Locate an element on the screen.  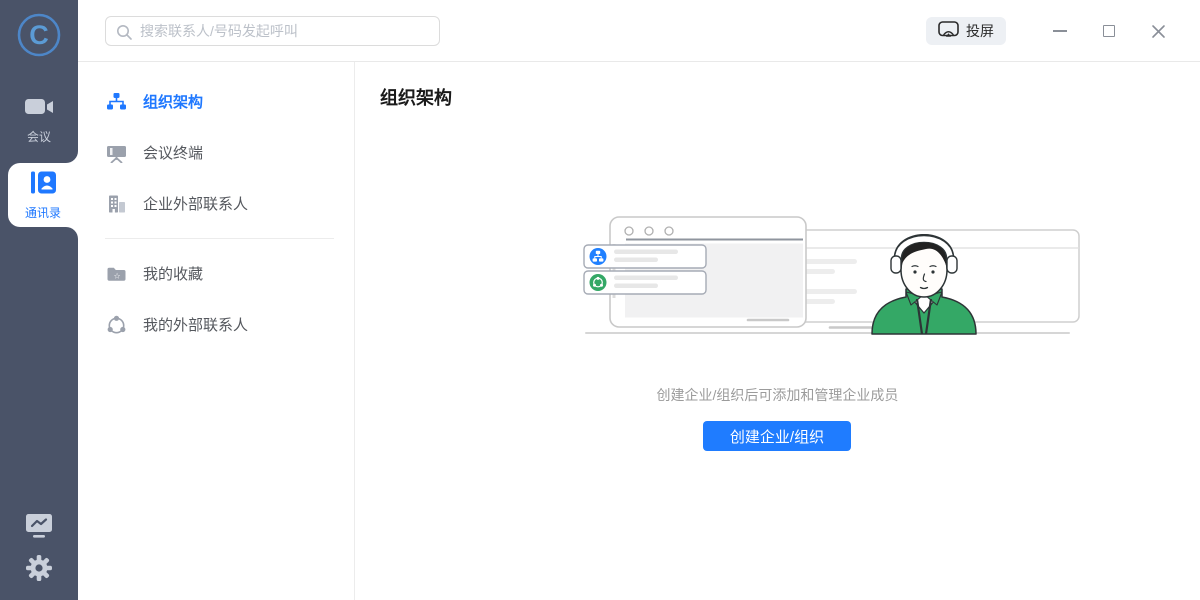
create-org-button: 创建企业/组织 is located at coordinates (777, 436).